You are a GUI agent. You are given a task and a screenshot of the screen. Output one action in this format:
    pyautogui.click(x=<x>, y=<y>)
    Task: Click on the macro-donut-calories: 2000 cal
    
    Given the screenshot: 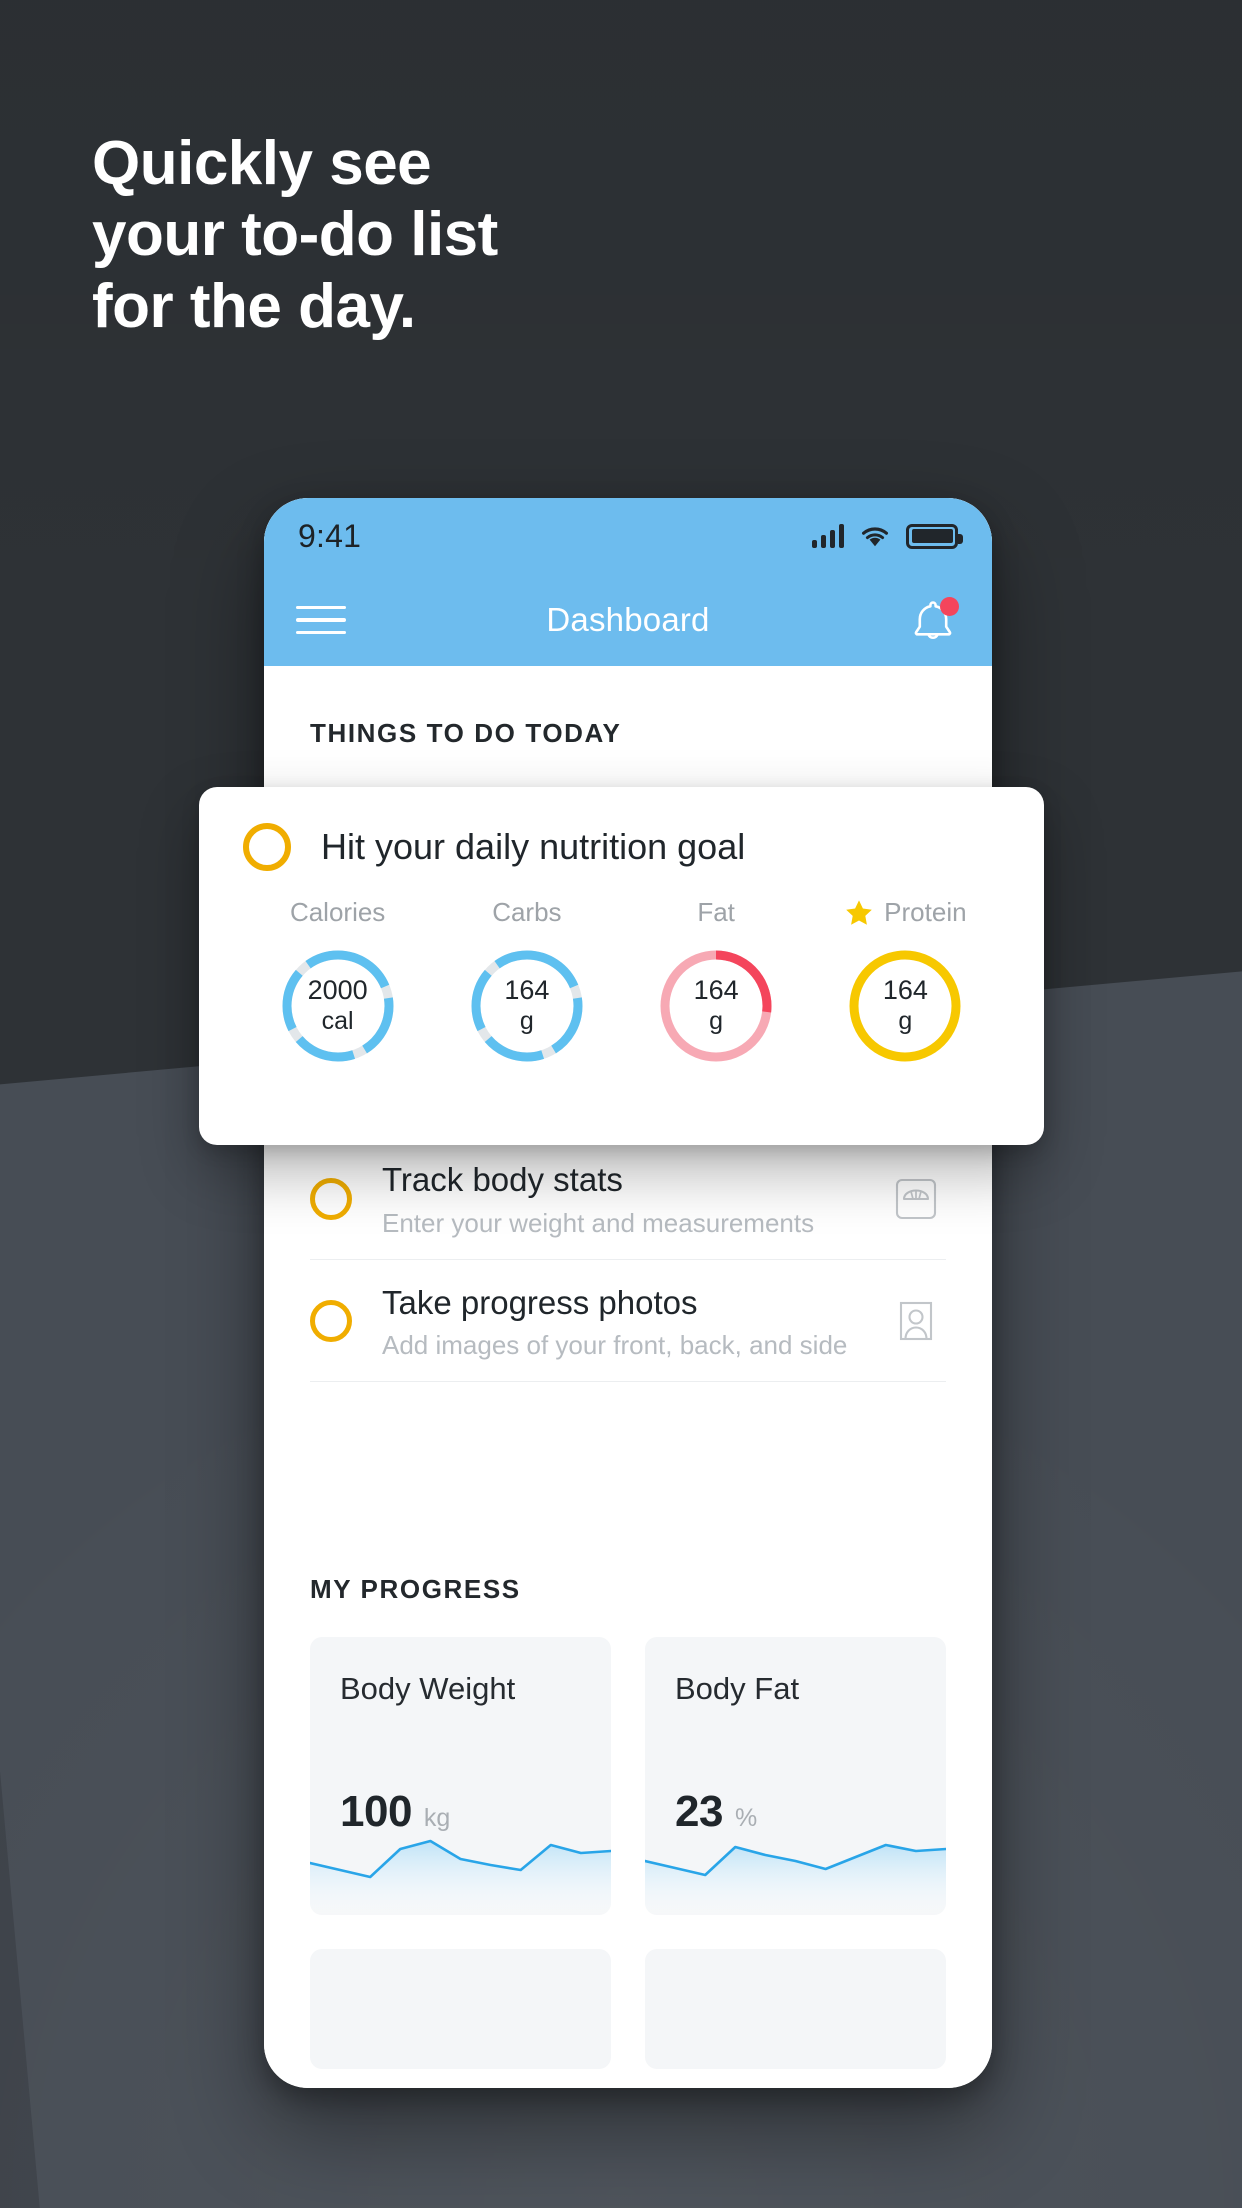 What is the action you would take?
    pyautogui.click(x=338, y=1006)
    